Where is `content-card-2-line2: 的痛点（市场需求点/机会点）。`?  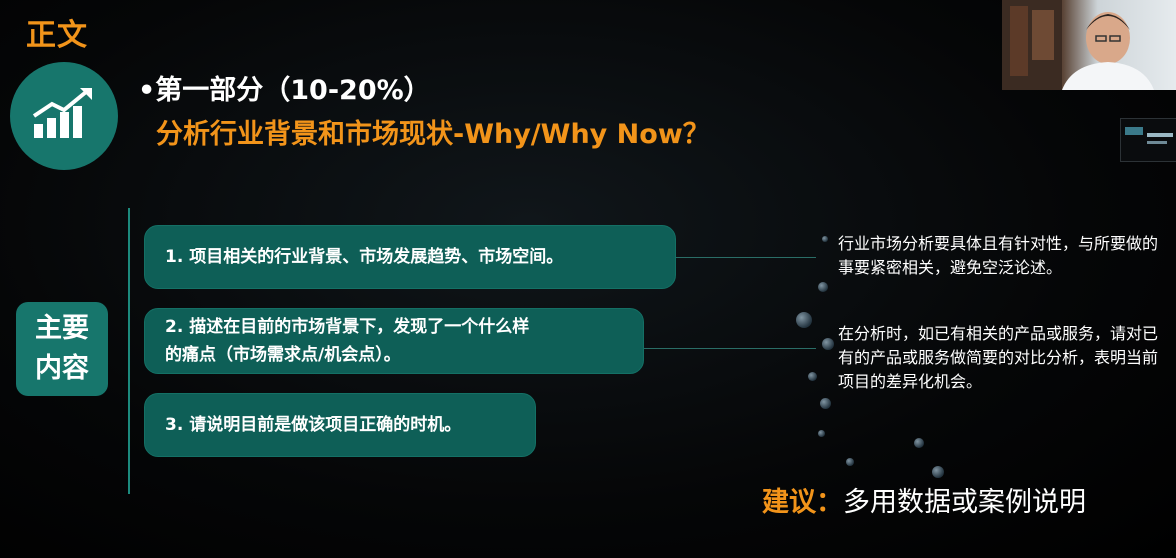 content-card-2-line2: 的痛点（市场需求点/机会点）。 is located at coordinates (283, 355).